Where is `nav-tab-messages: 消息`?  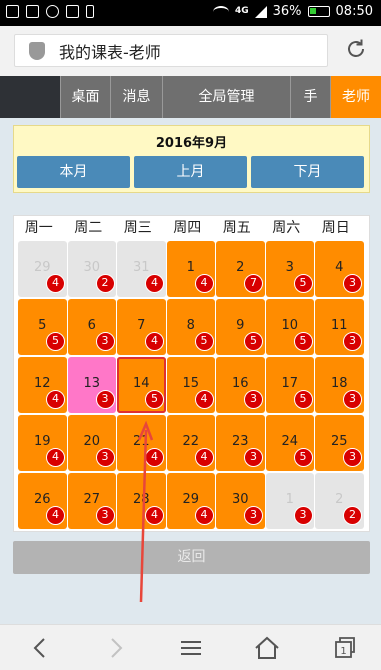
nav-tab-messages: 消息 is located at coordinates (137, 97).